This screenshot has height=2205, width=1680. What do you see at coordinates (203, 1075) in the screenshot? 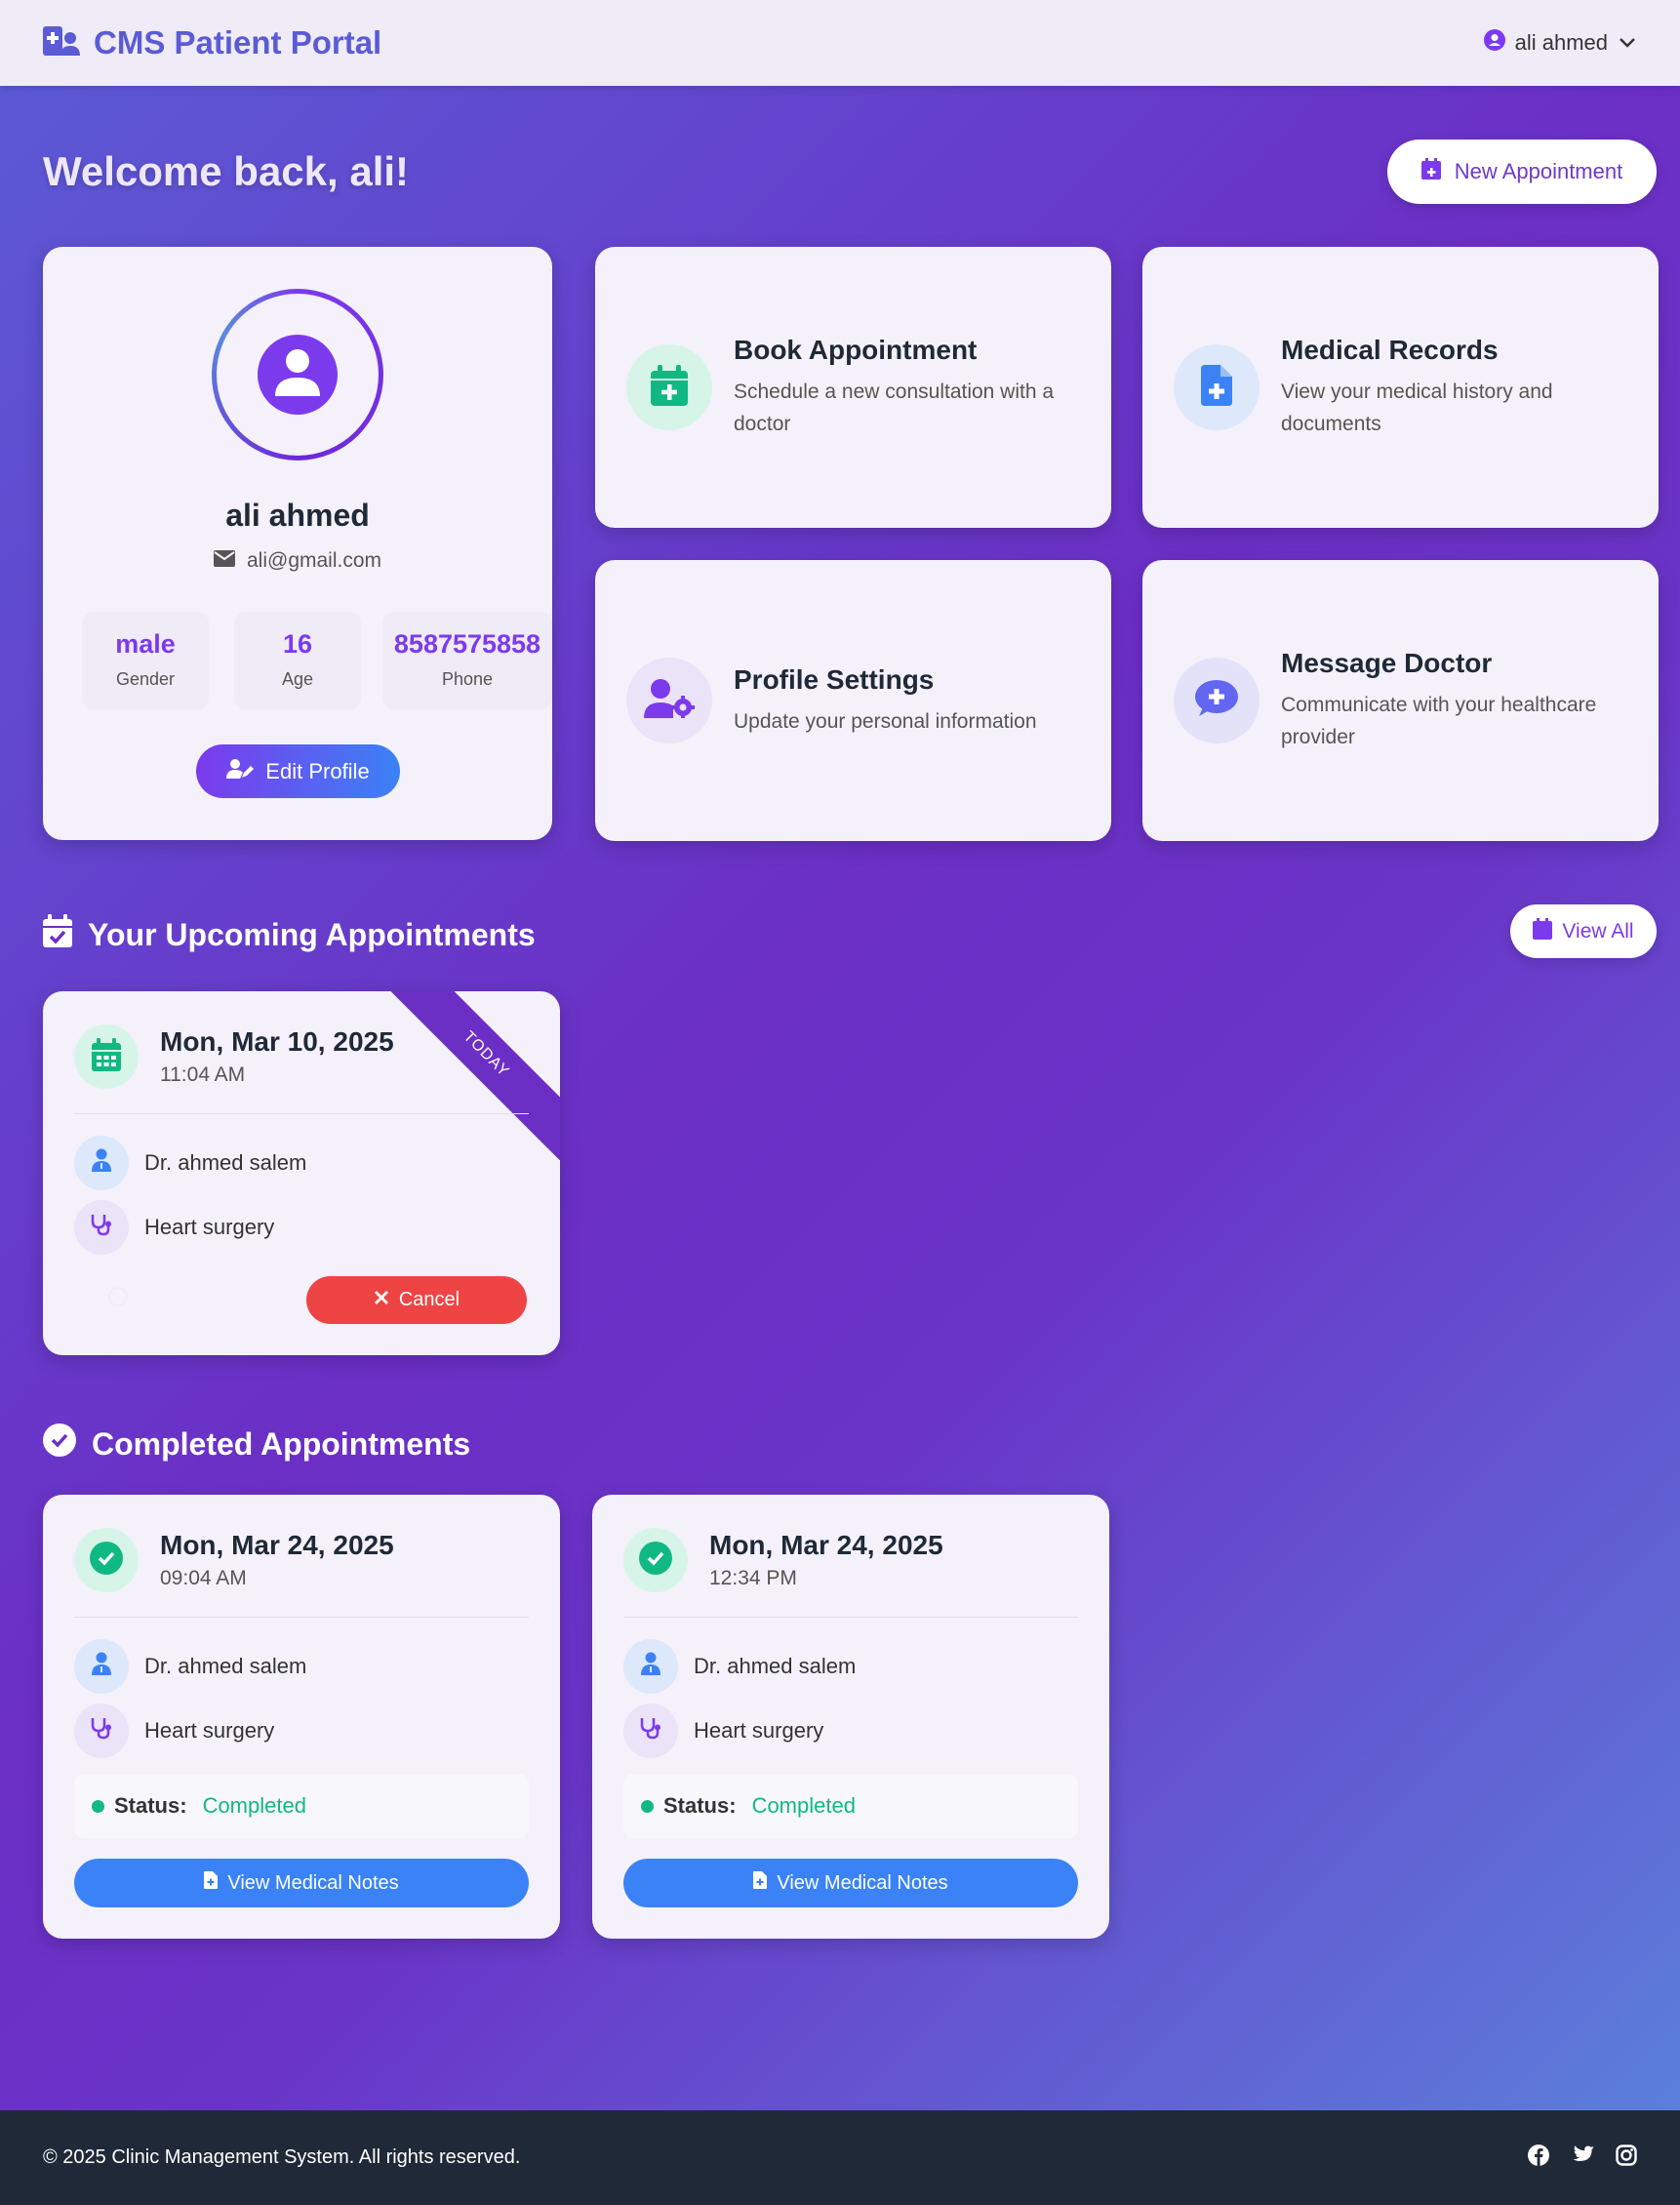
I see `appointment-time: 11:04 AM` at bounding box center [203, 1075].